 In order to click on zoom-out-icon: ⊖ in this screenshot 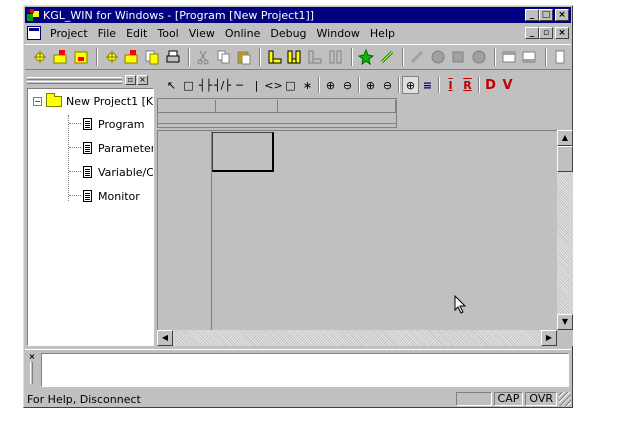, I will do `click(347, 85)`.